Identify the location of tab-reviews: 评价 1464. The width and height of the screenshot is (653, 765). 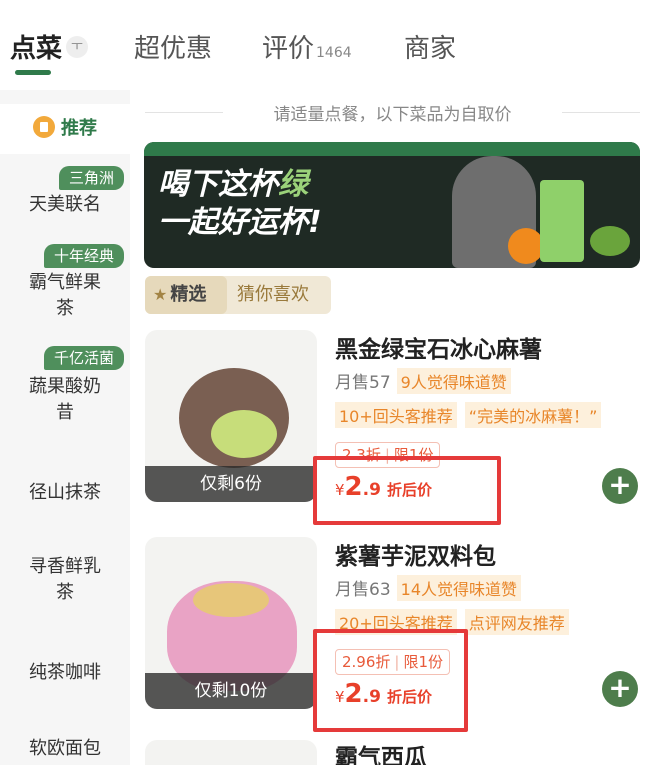
(307, 46).